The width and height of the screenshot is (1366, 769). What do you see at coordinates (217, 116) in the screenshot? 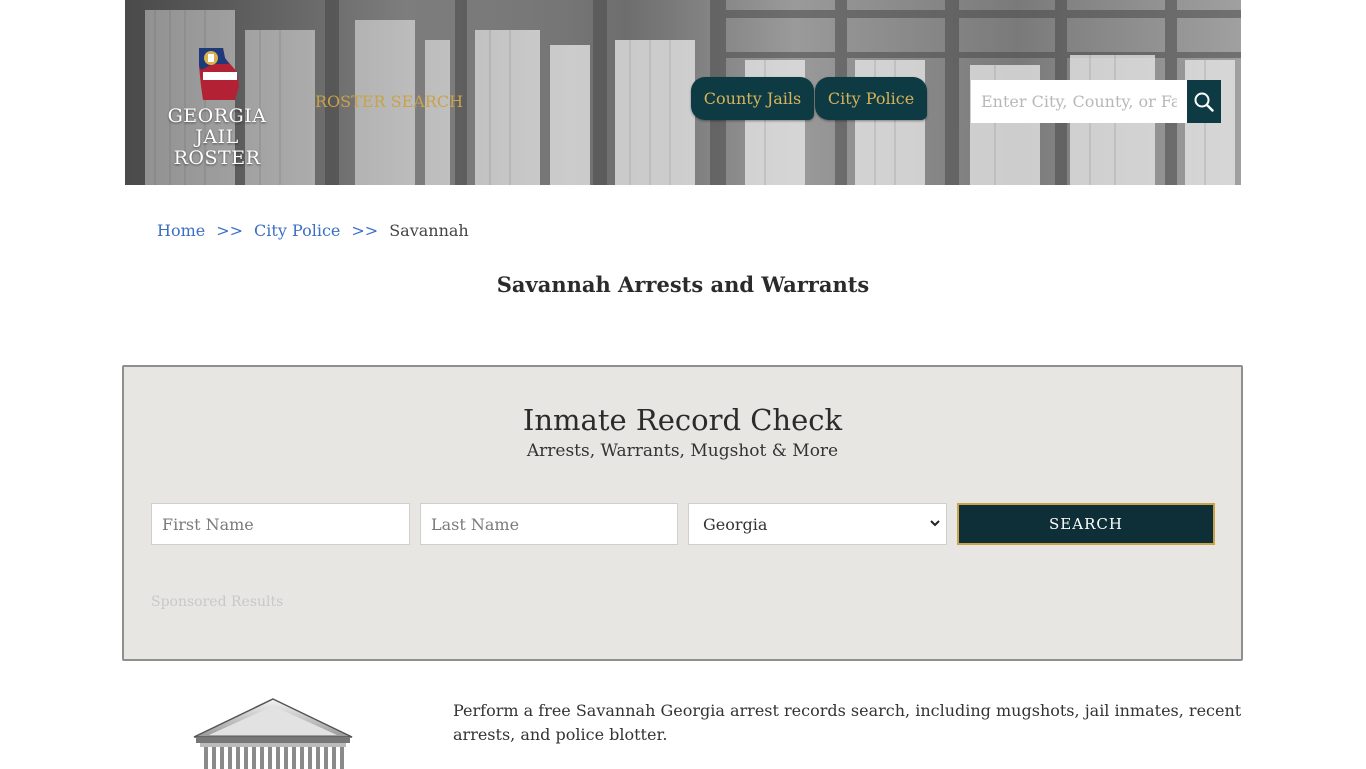
I see `logo-text-georgia: GEORGIA` at bounding box center [217, 116].